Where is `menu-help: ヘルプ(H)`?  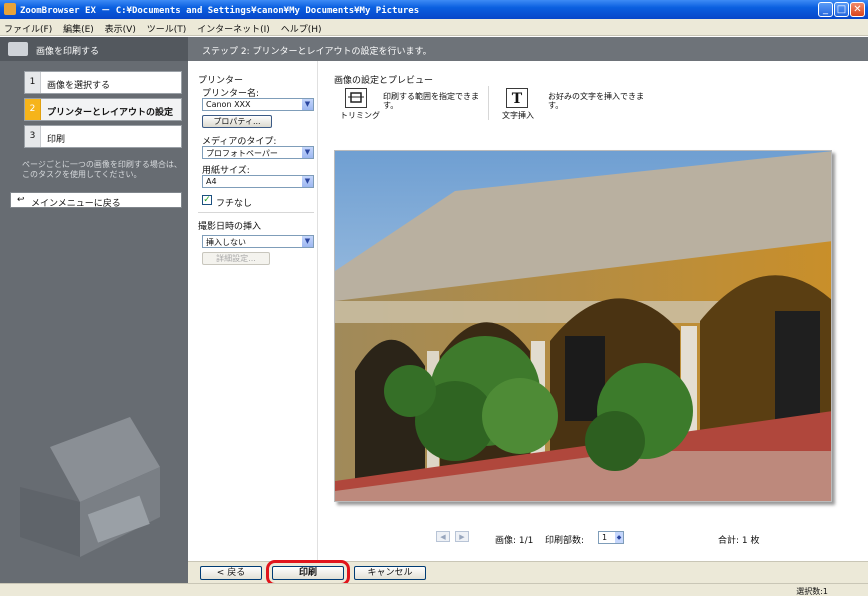 menu-help: ヘルプ(H) is located at coordinates (301, 27).